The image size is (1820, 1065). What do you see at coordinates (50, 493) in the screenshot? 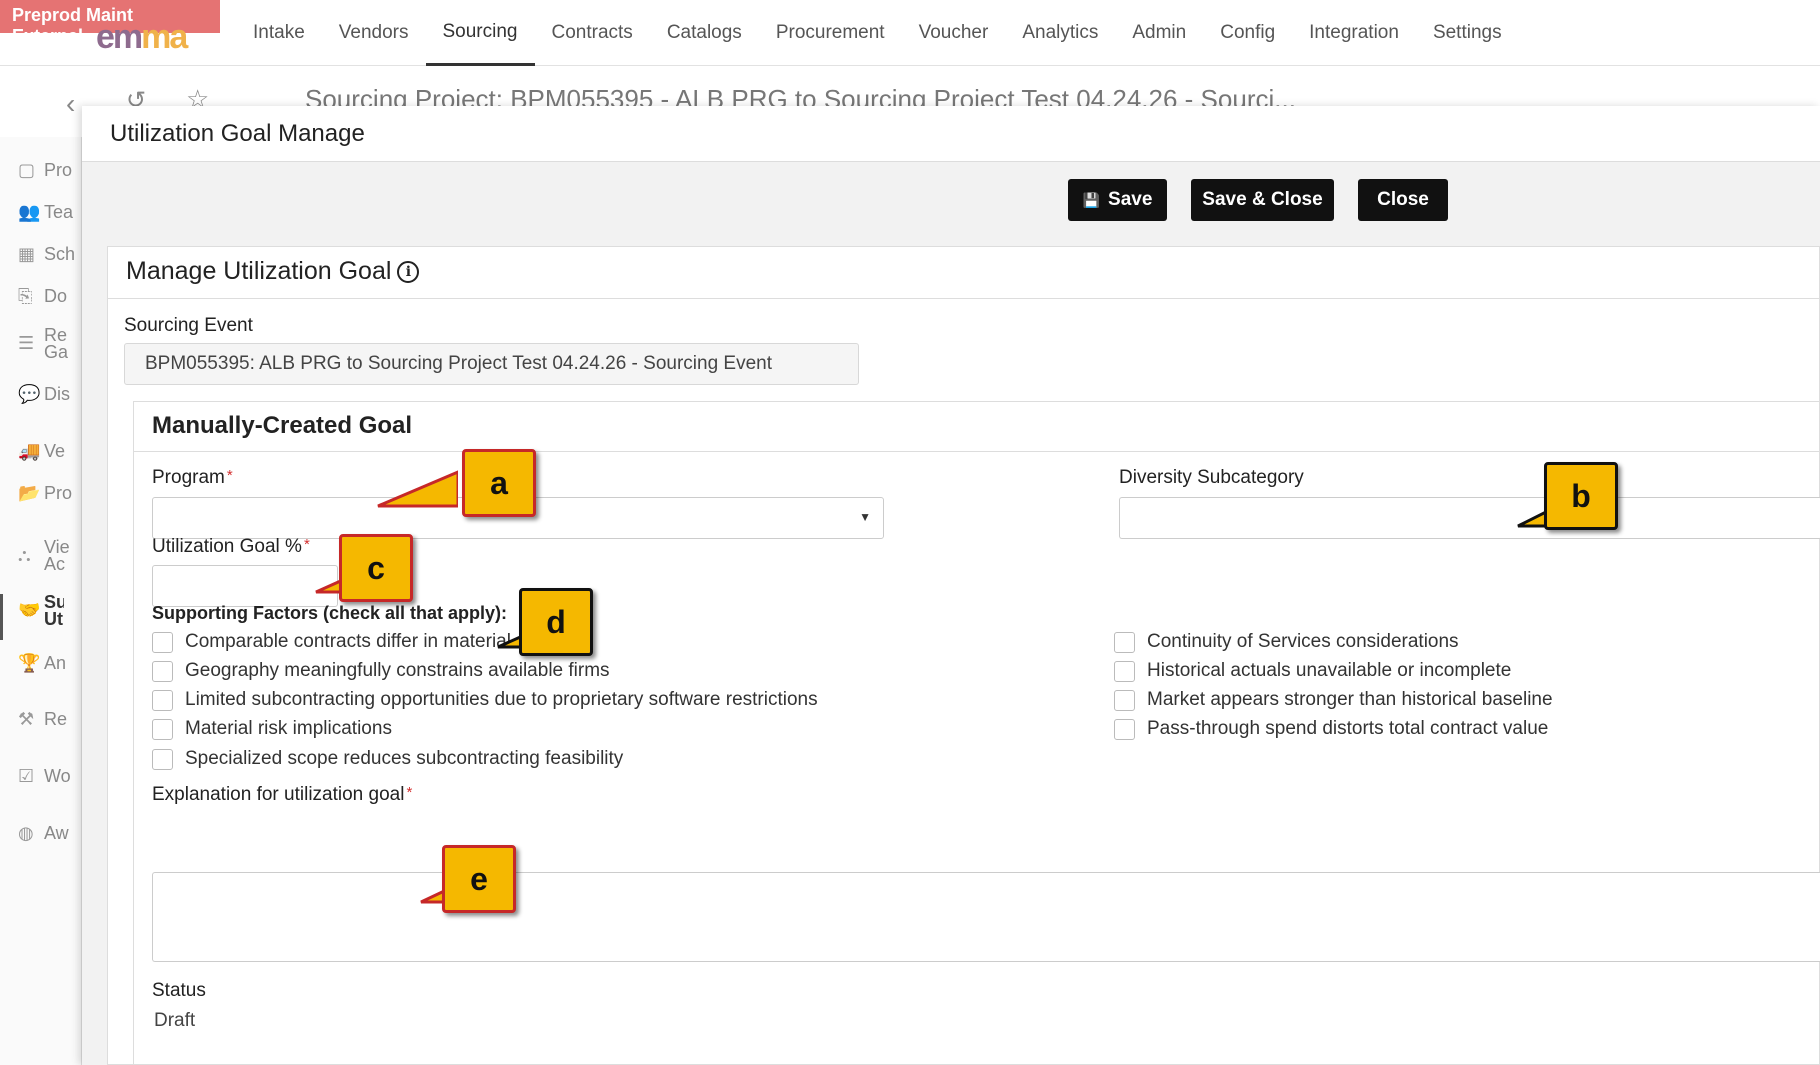
I see `left-nav-item-proposals: 📂 Pro` at bounding box center [50, 493].